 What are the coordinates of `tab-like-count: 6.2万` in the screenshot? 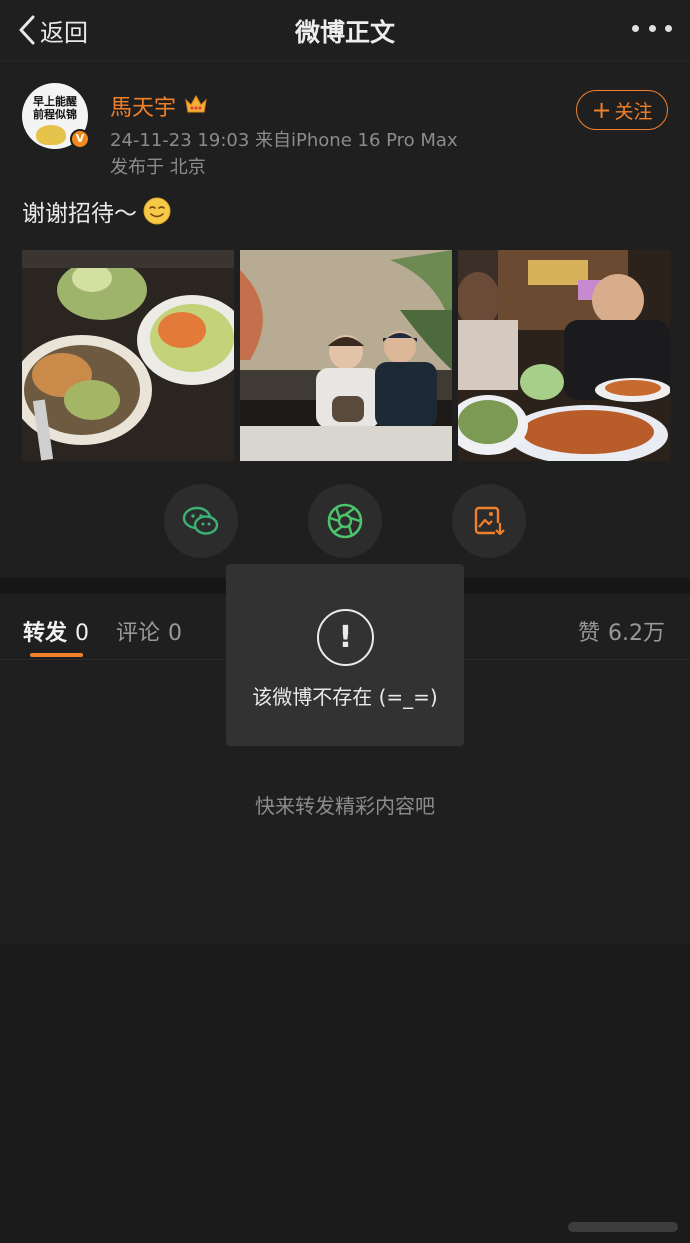 It's located at (636, 633).